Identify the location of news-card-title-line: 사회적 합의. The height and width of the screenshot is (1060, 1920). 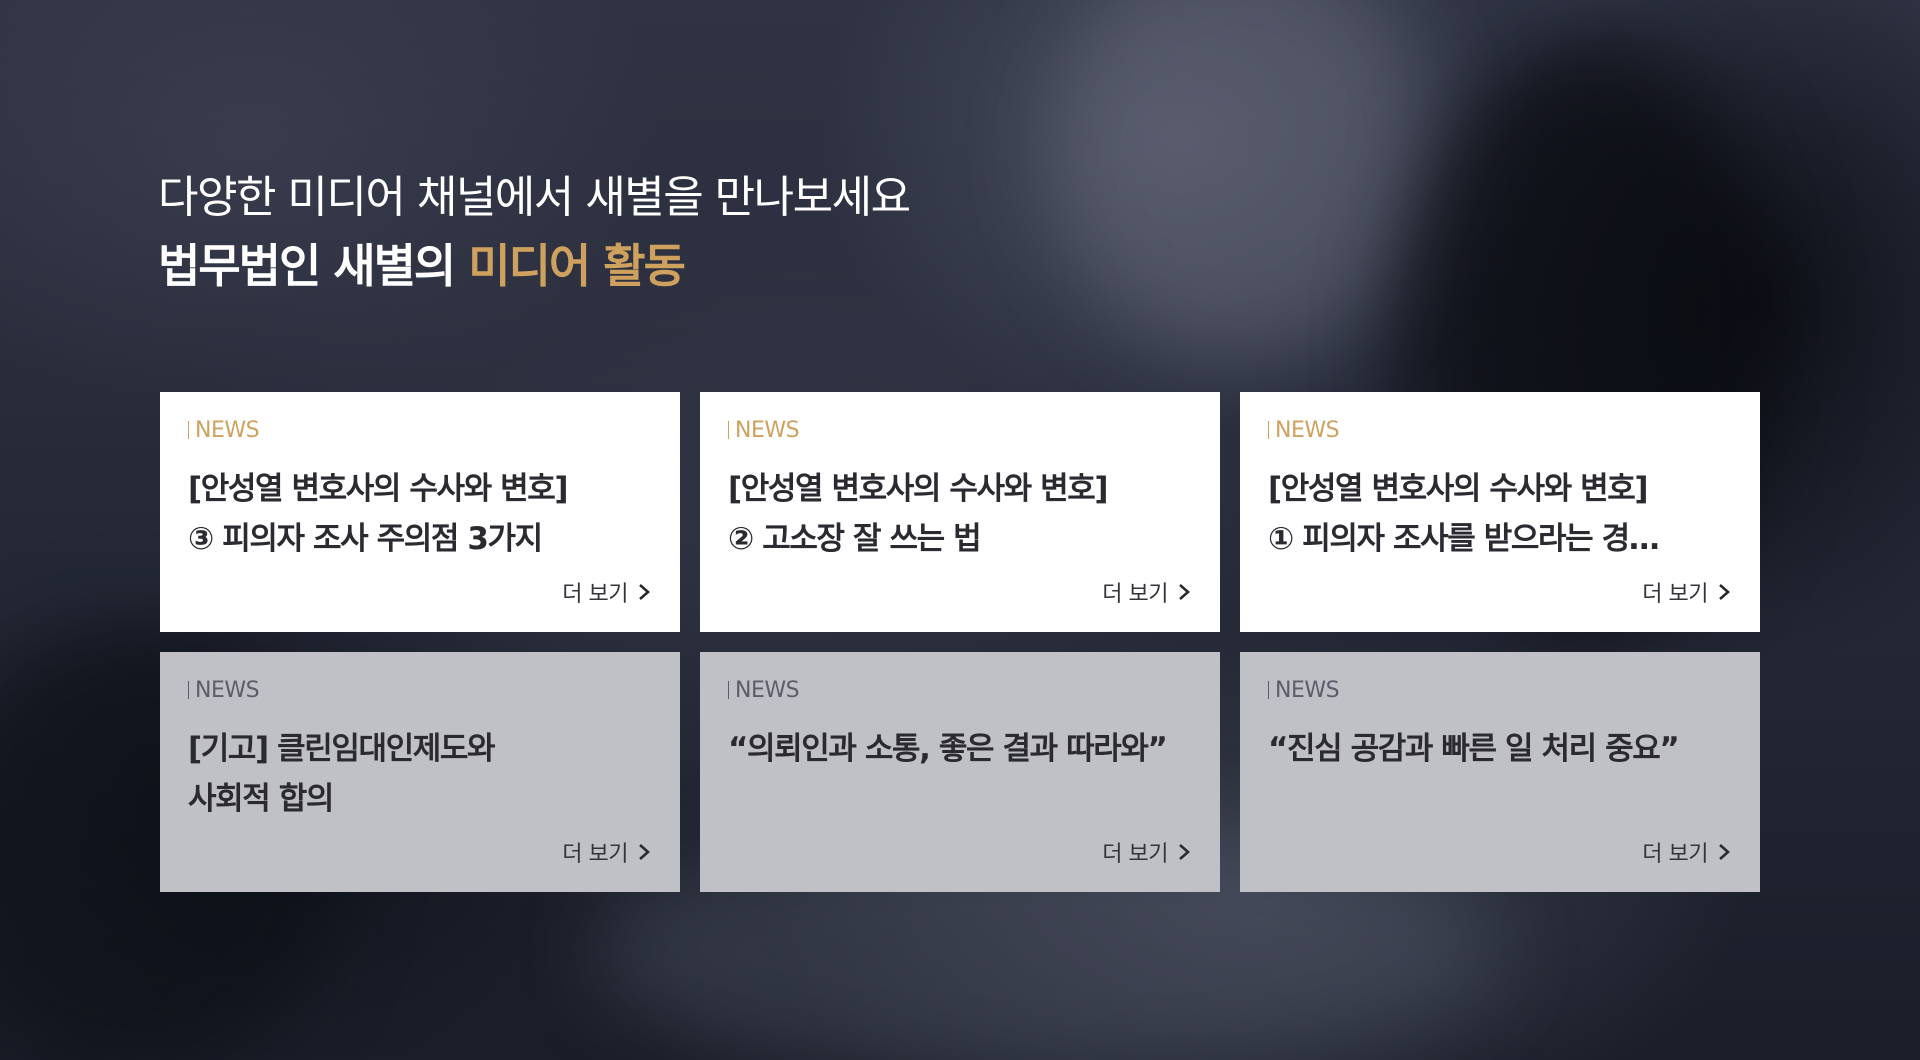
(261, 799).